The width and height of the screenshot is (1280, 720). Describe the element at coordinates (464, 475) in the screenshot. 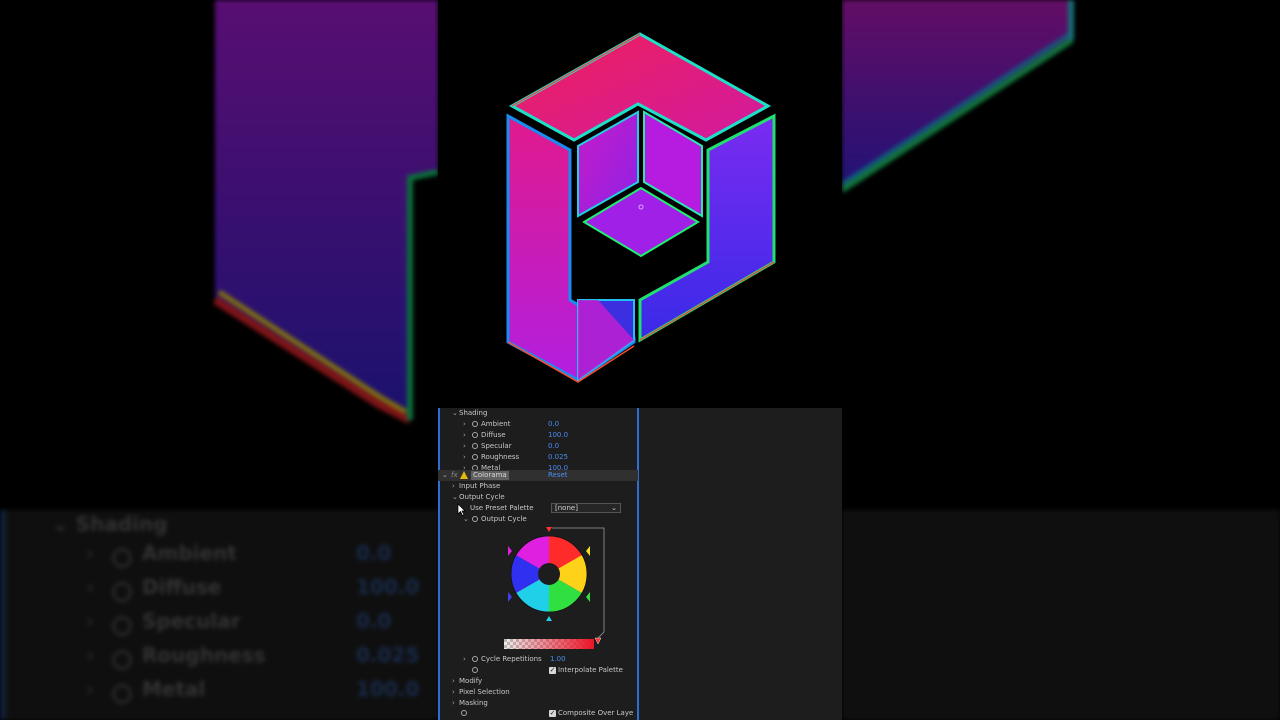

I see `warning-icon` at that location.